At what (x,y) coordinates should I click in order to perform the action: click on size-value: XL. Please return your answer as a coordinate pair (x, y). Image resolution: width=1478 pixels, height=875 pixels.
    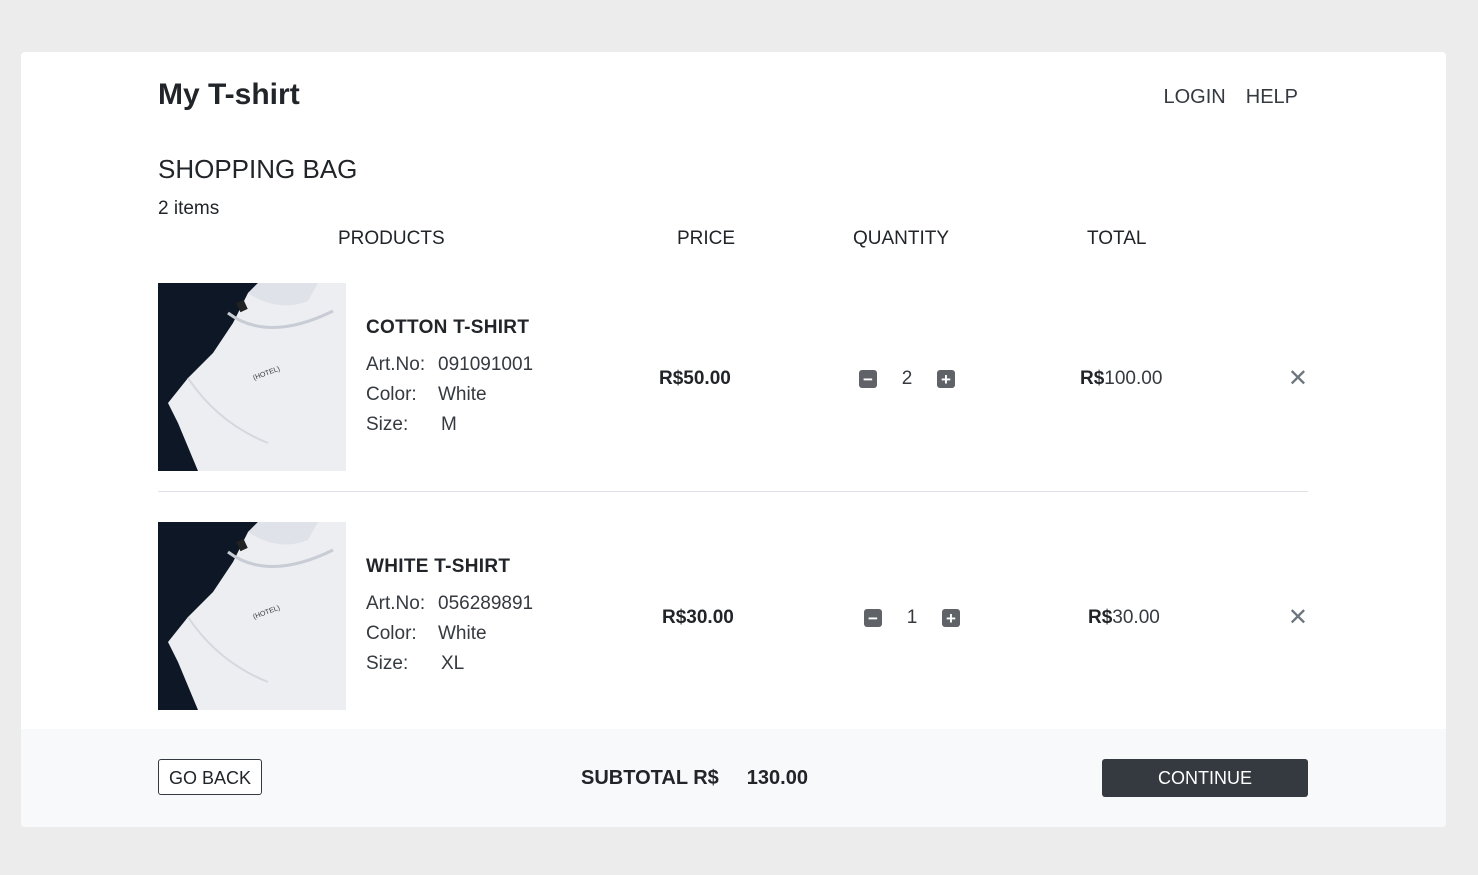
    Looking at the image, I should click on (453, 663).